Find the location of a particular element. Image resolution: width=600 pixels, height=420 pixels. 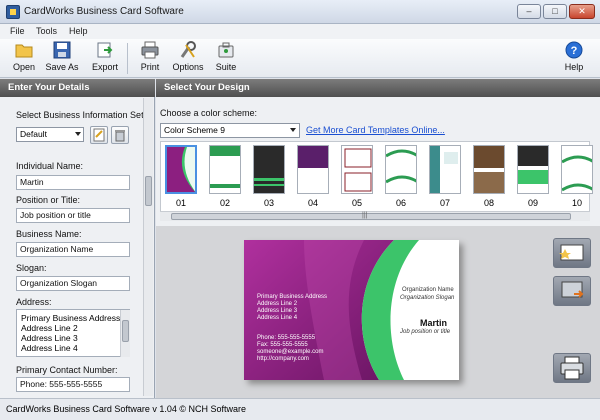

help-icon: ? is located at coordinates (574, 50).